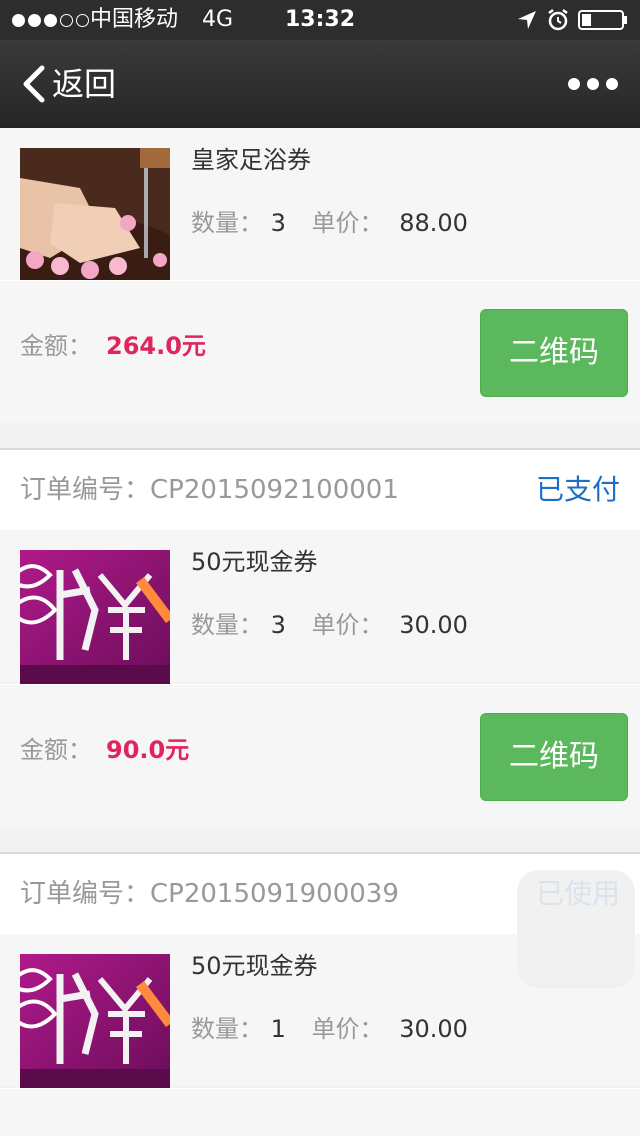  I want to click on back-button: 返回, so click(67, 84).